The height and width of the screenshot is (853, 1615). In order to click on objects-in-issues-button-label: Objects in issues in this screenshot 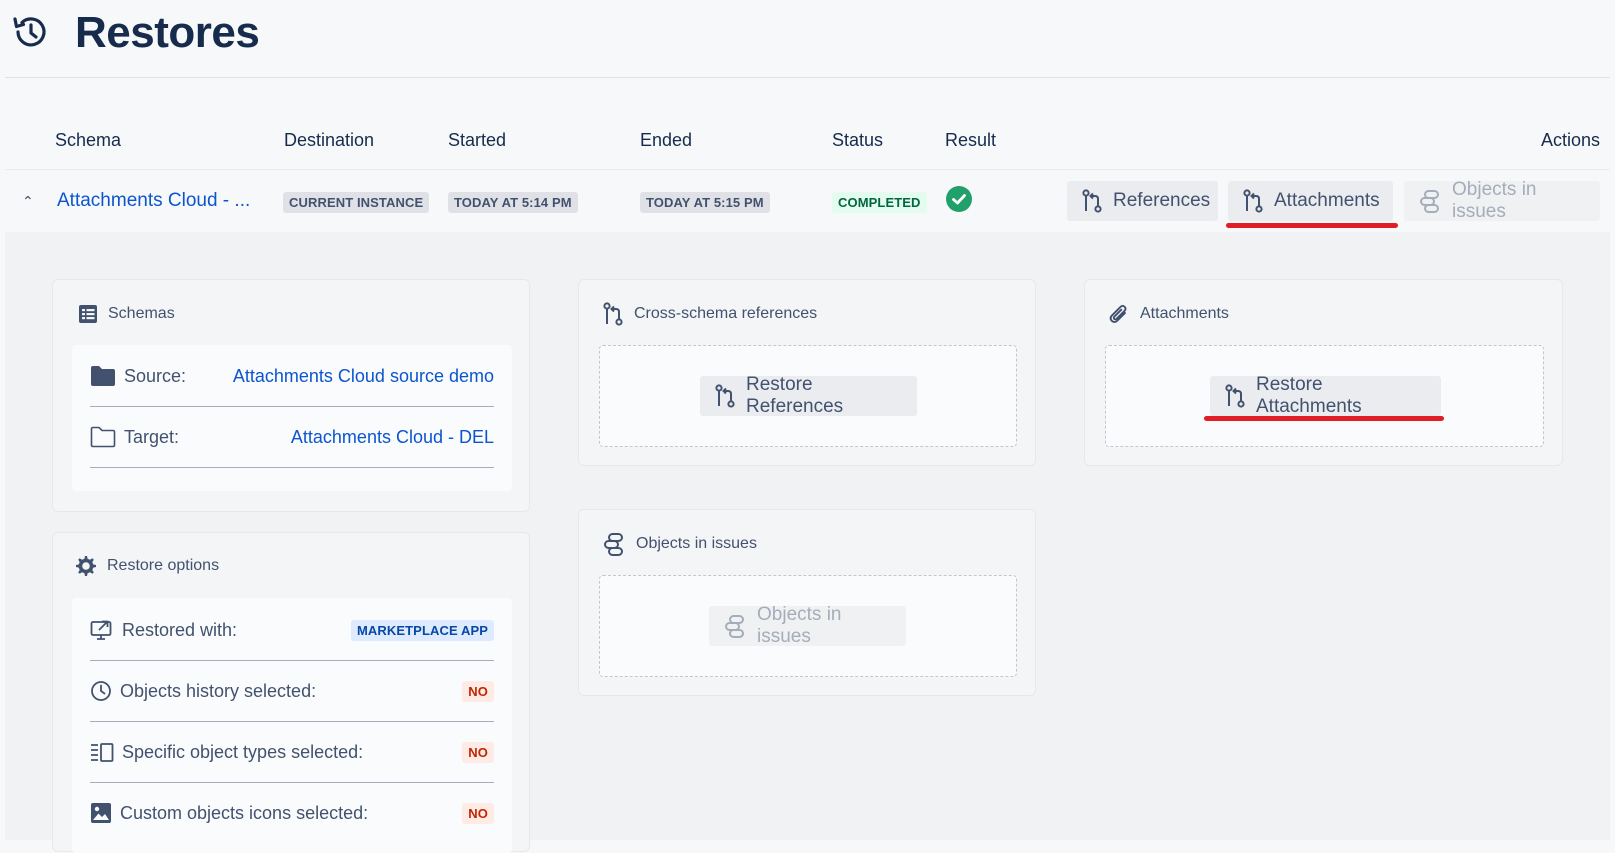, I will do `click(1494, 200)`.